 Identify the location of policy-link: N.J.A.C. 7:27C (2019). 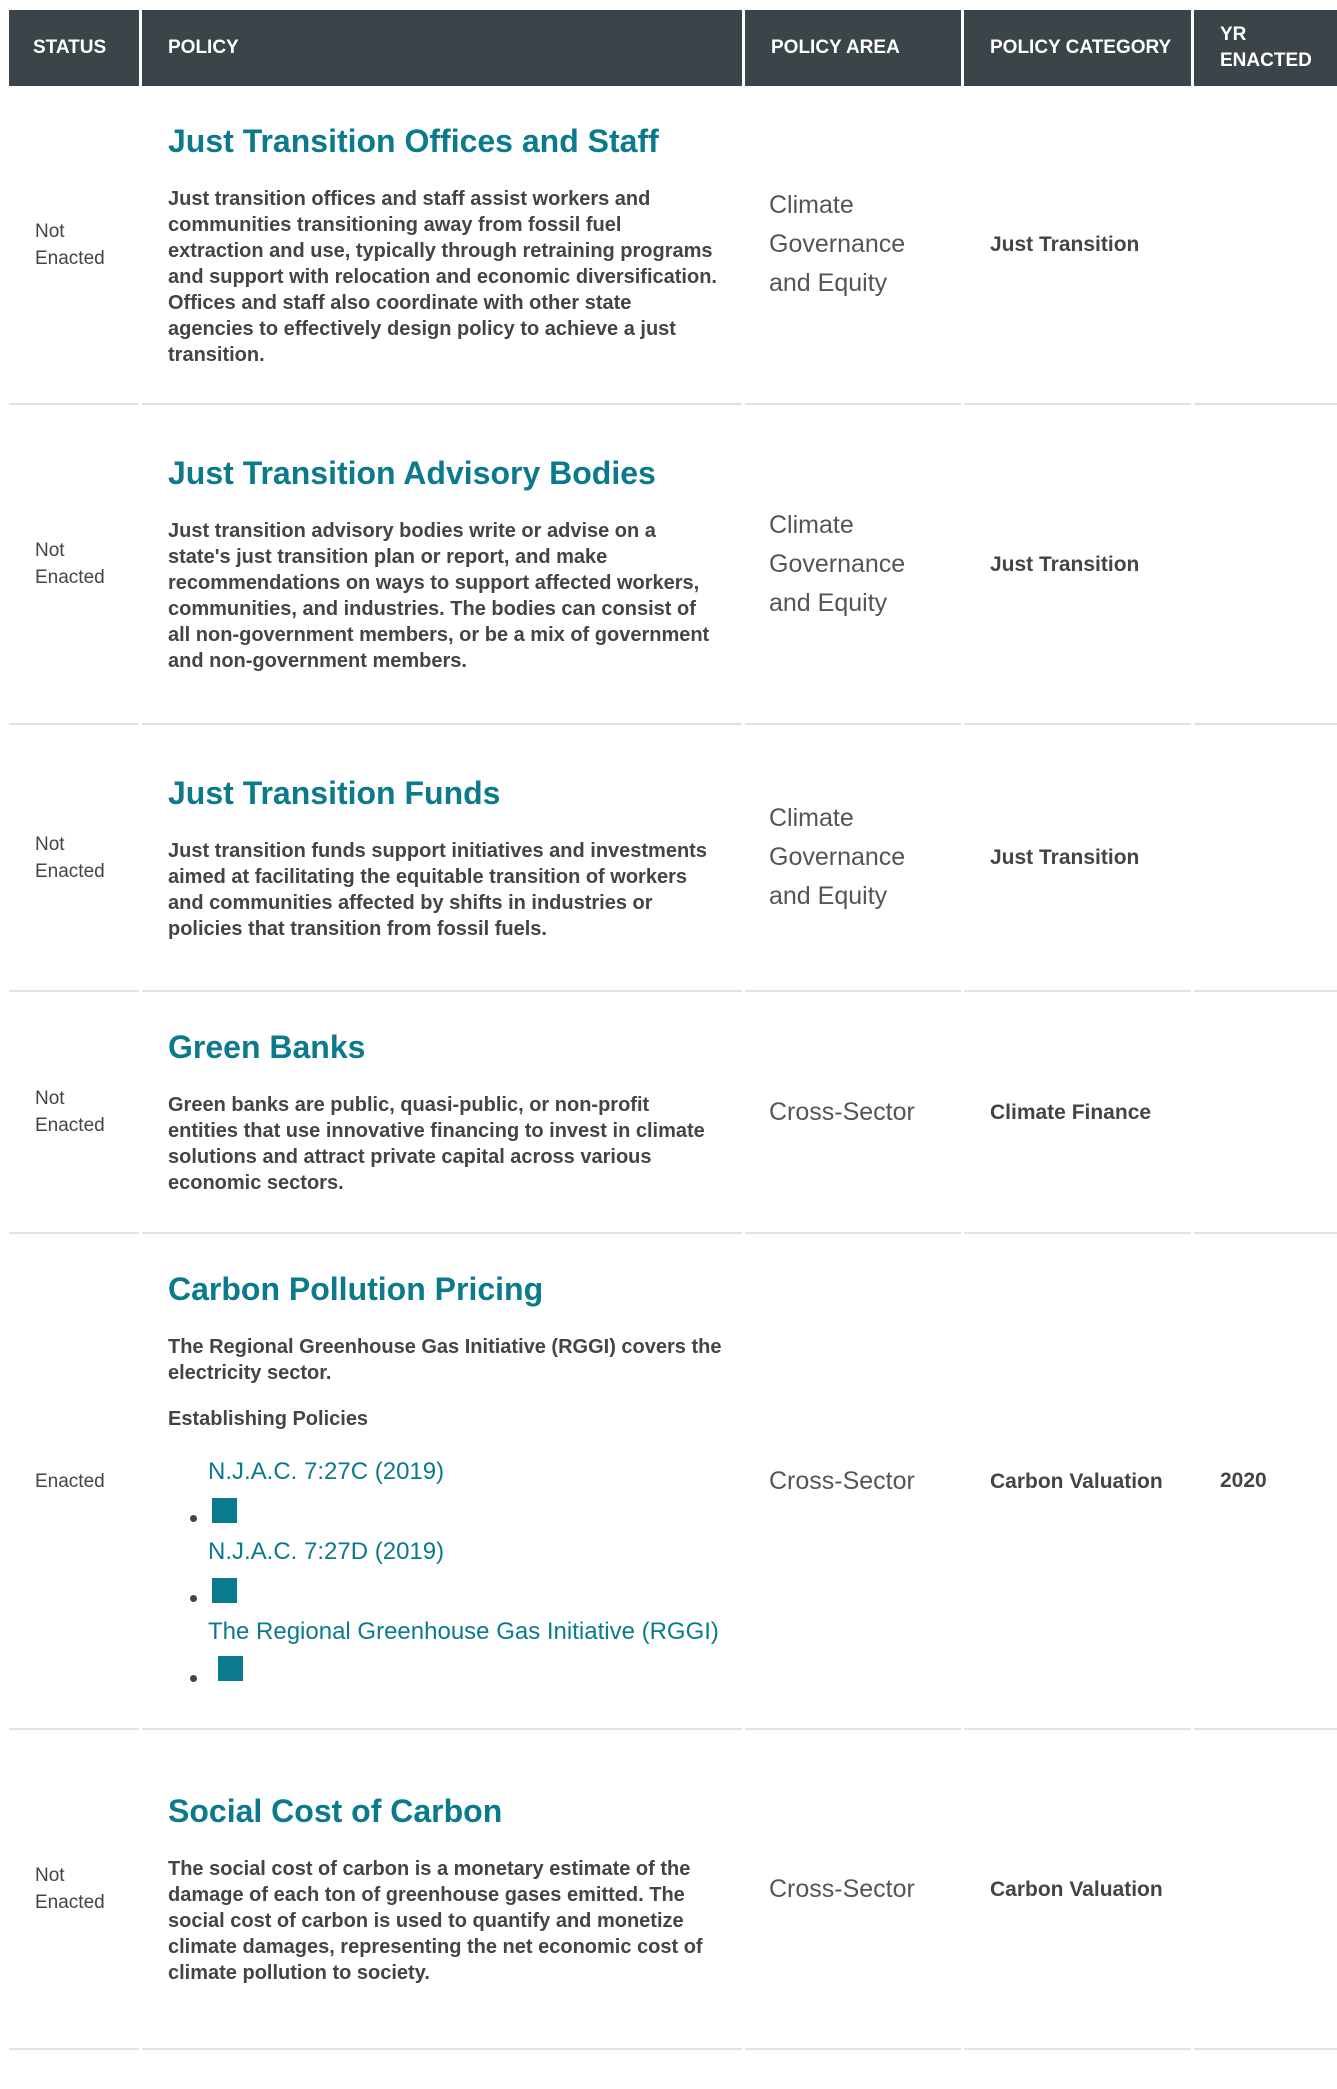
(465, 1472).